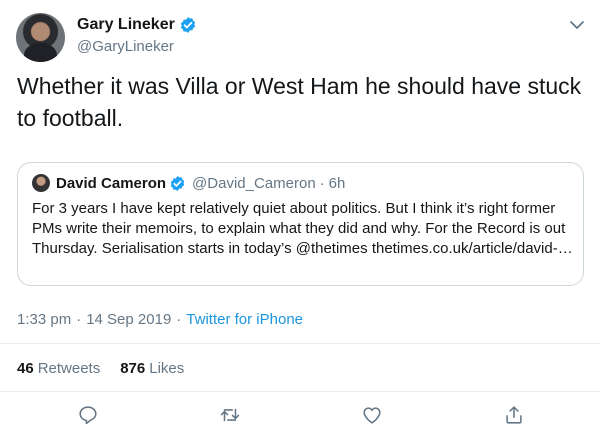 The image size is (601, 440). I want to click on retweets-count: 46, so click(25, 368).